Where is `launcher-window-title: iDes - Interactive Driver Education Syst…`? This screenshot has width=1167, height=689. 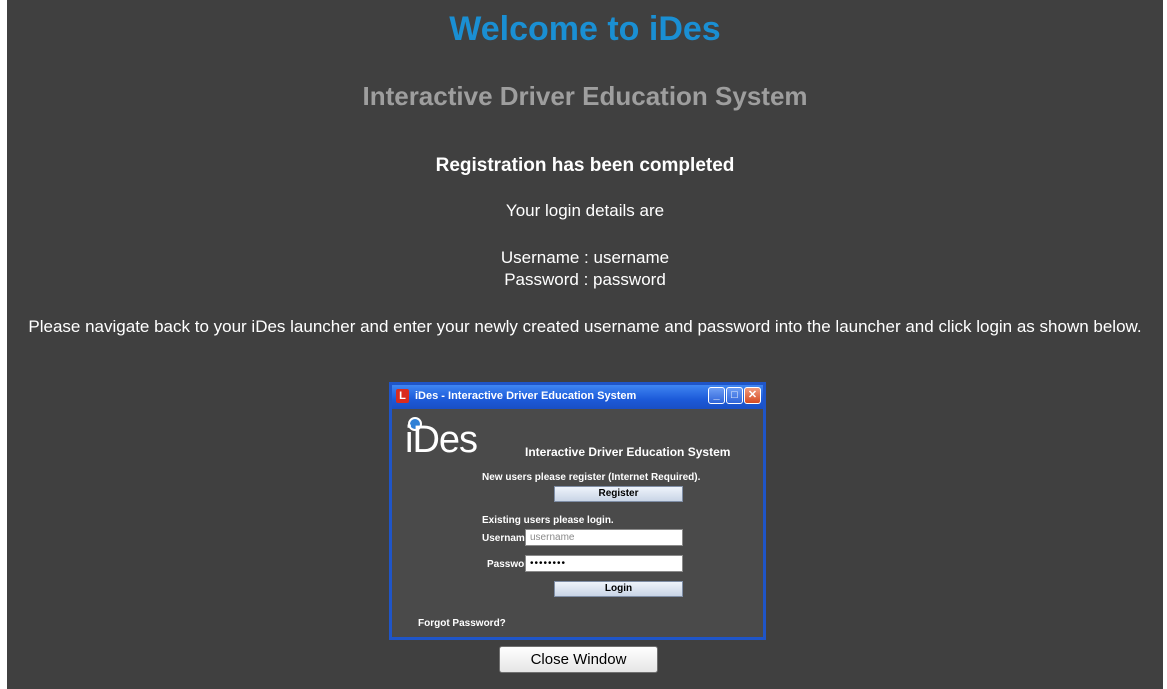 launcher-window-title: iDes - Interactive Driver Education Syst… is located at coordinates (526, 396).